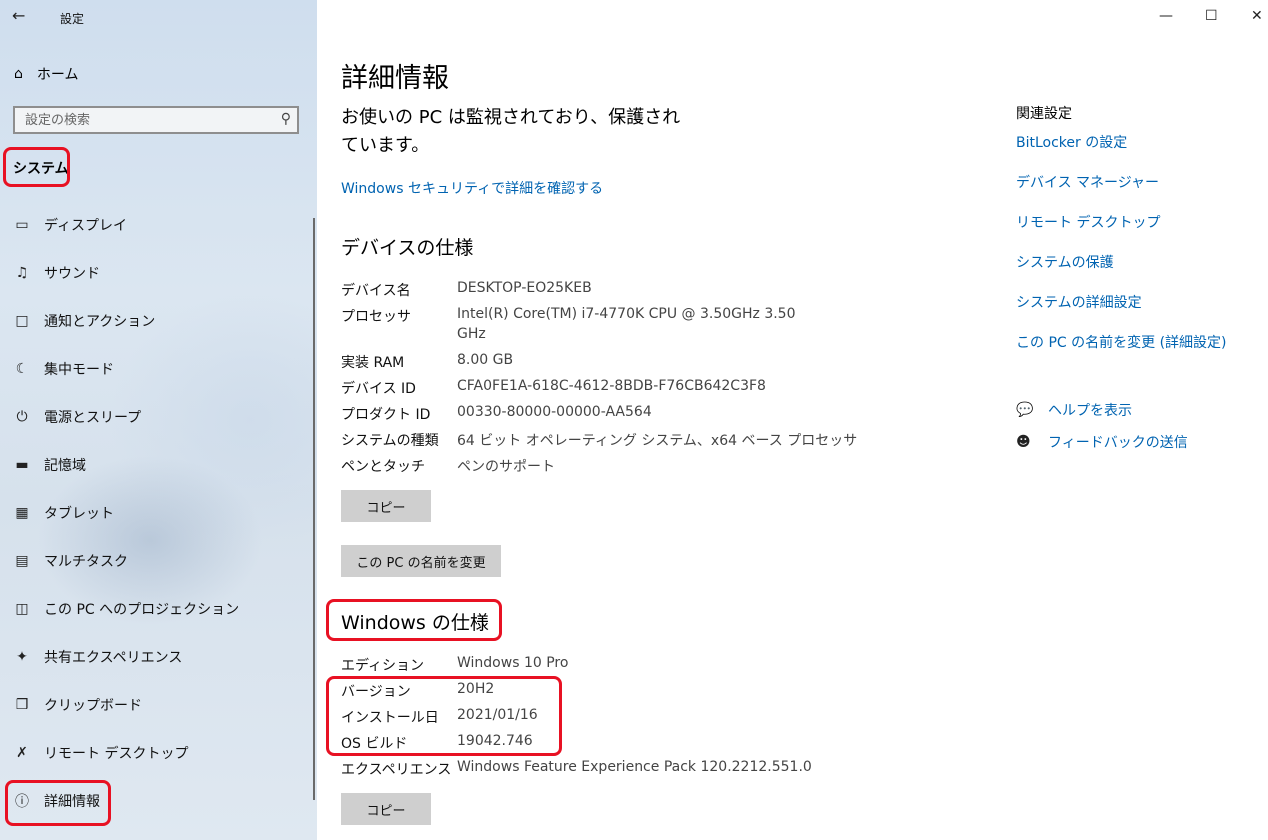  I want to click on sidebar-item-storage: ▬ 記憶域, so click(158, 465).